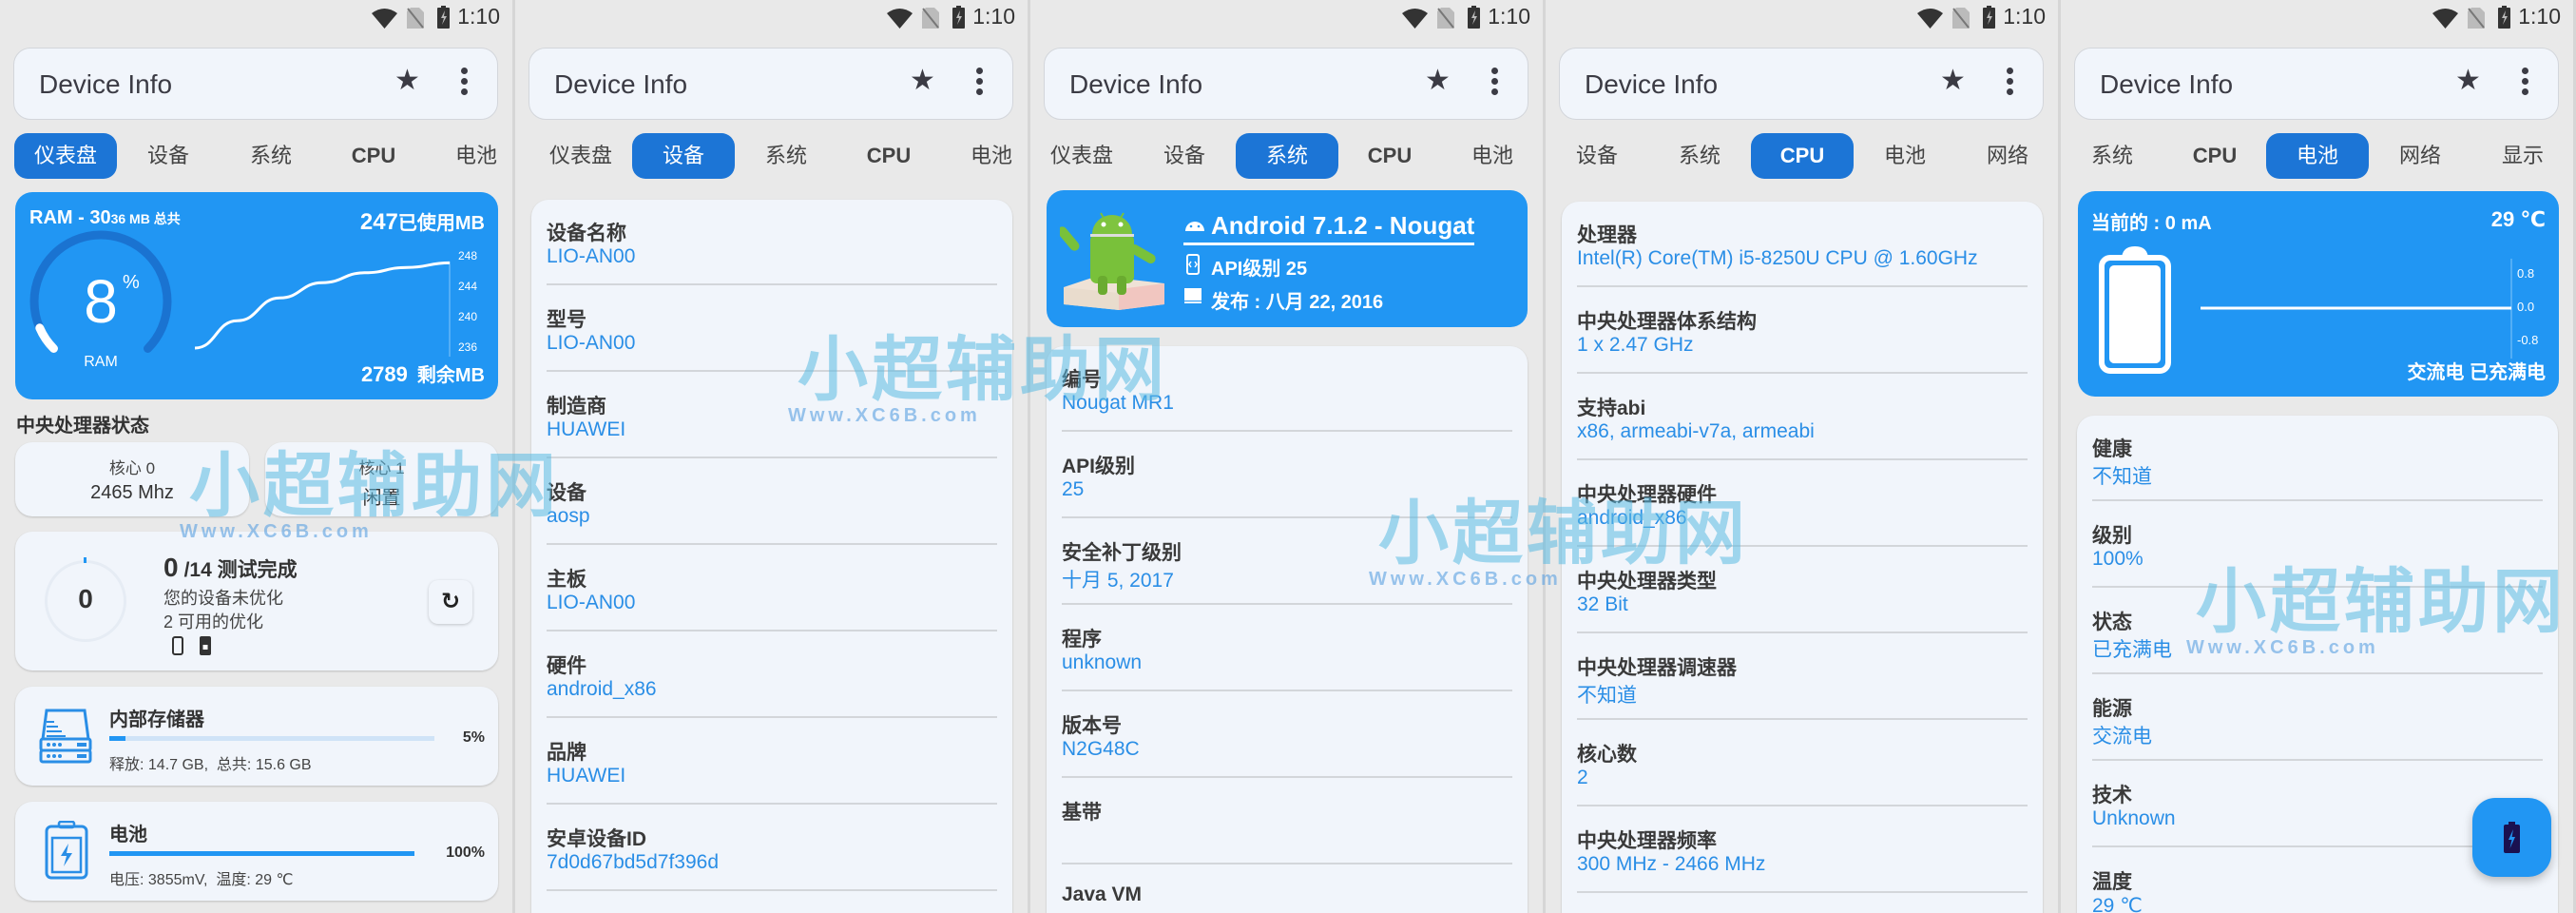 The width and height of the screenshot is (2576, 913). What do you see at coordinates (1778, 258) in the screenshot?
I see `info-value: Intel(R) Core(TM) i5-8250U CPU @ 1.60GHz` at bounding box center [1778, 258].